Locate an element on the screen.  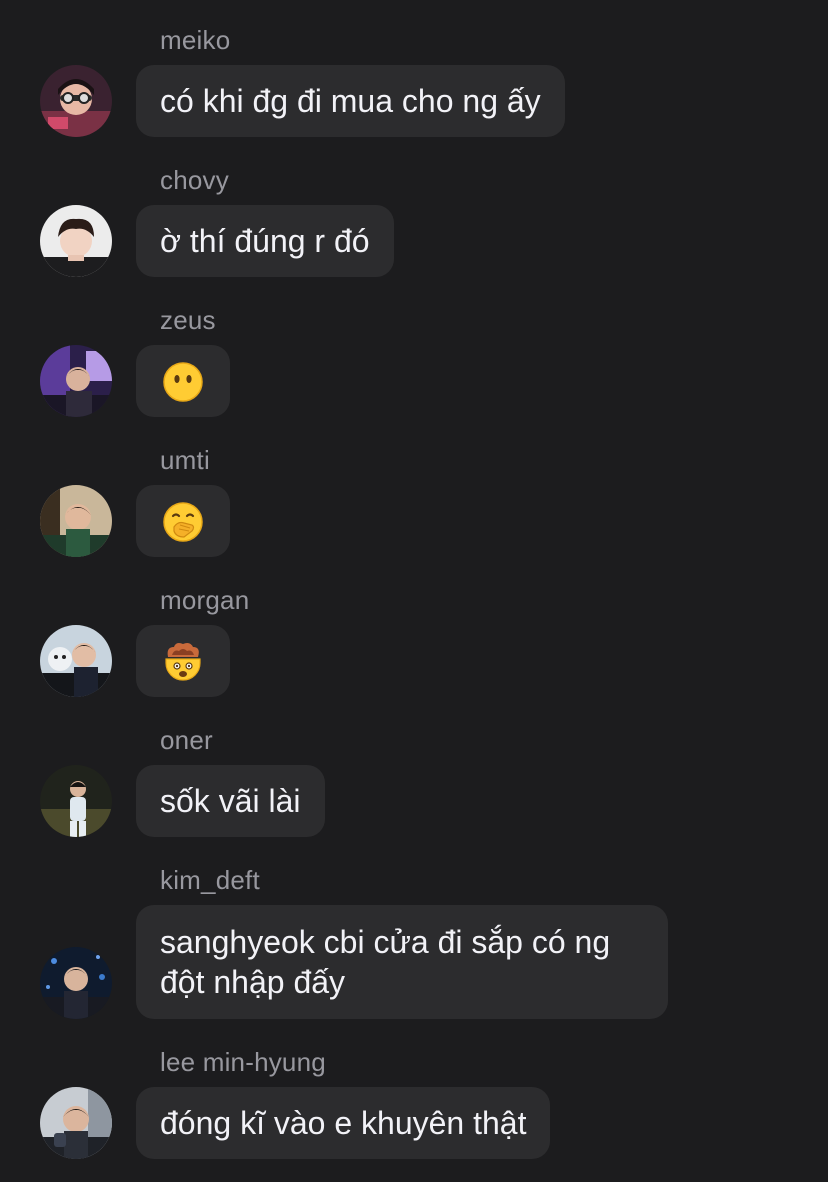
sender-name: oner is located at coordinates (186, 740).